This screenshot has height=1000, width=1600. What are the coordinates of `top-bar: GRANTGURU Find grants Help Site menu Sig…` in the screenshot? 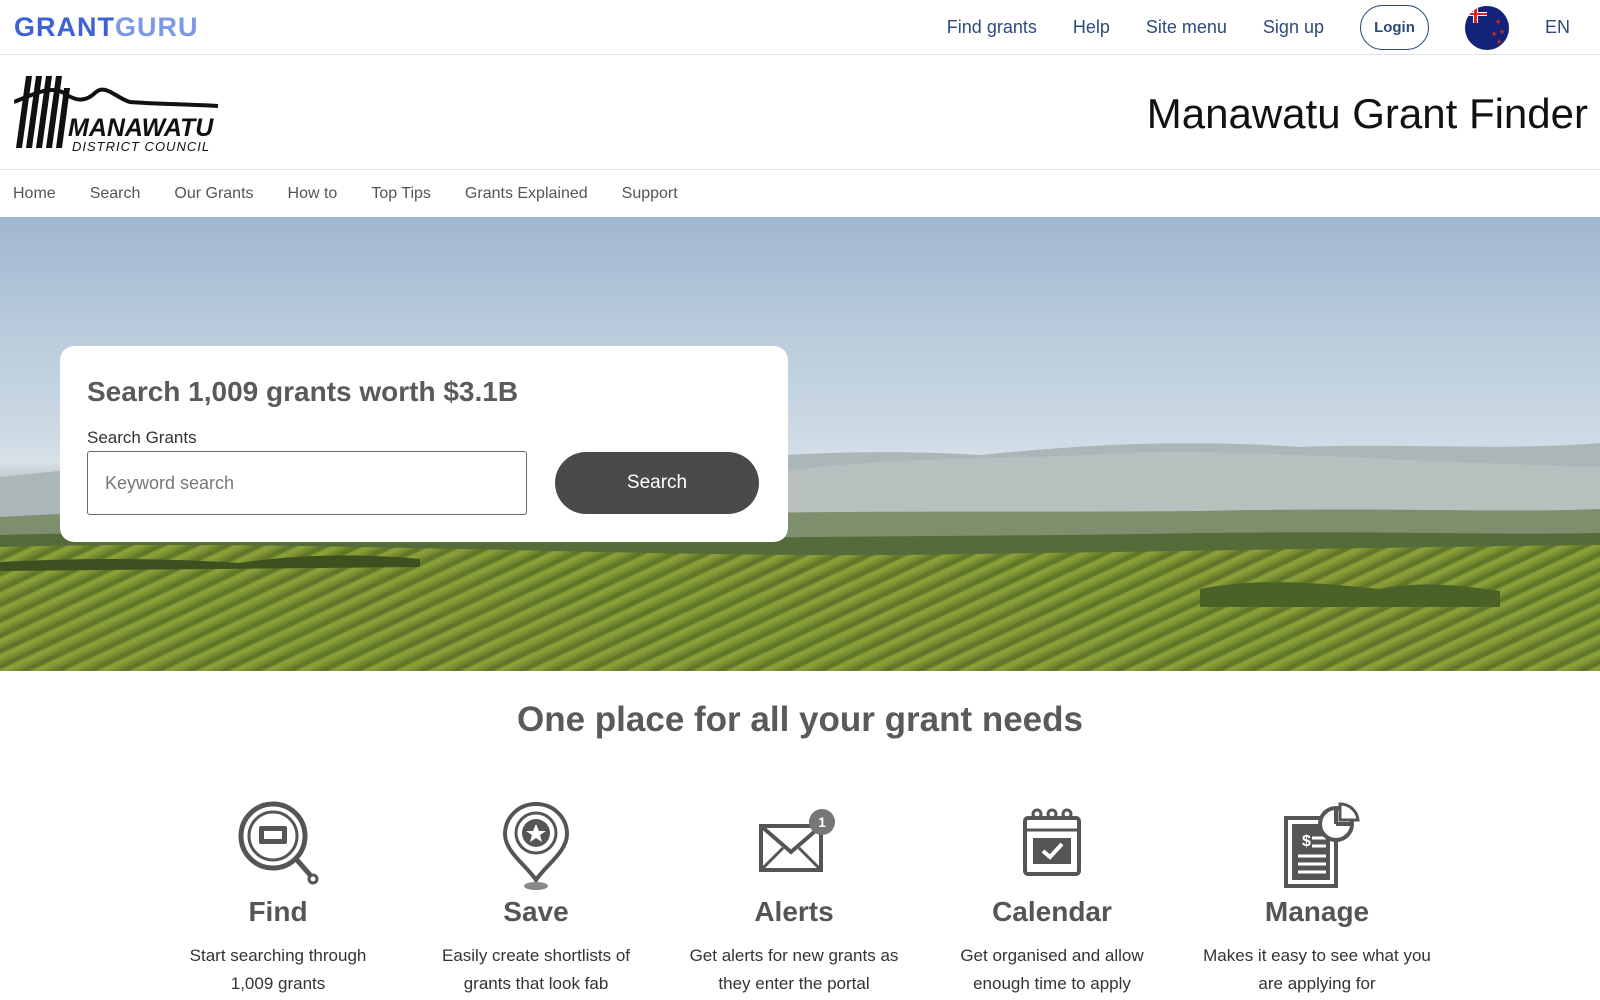 It's located at (800, 27).